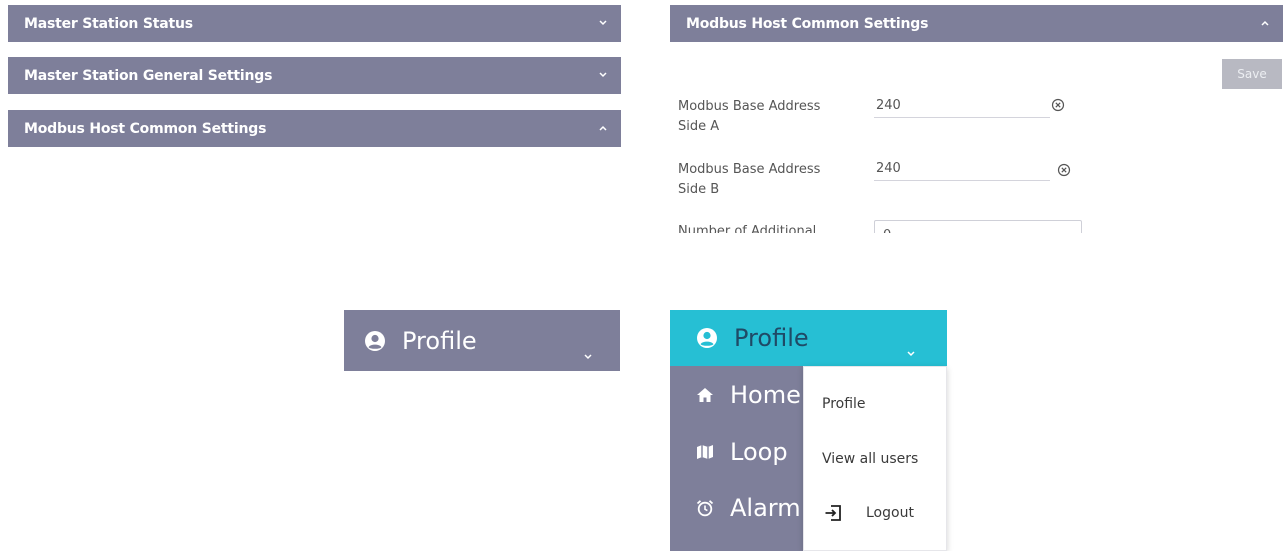 This screenshot has height=551, width=1283. Describe the element at coordinates (765, 395) in the screenshot. I see `sidebar-item-label: Home` at that location.